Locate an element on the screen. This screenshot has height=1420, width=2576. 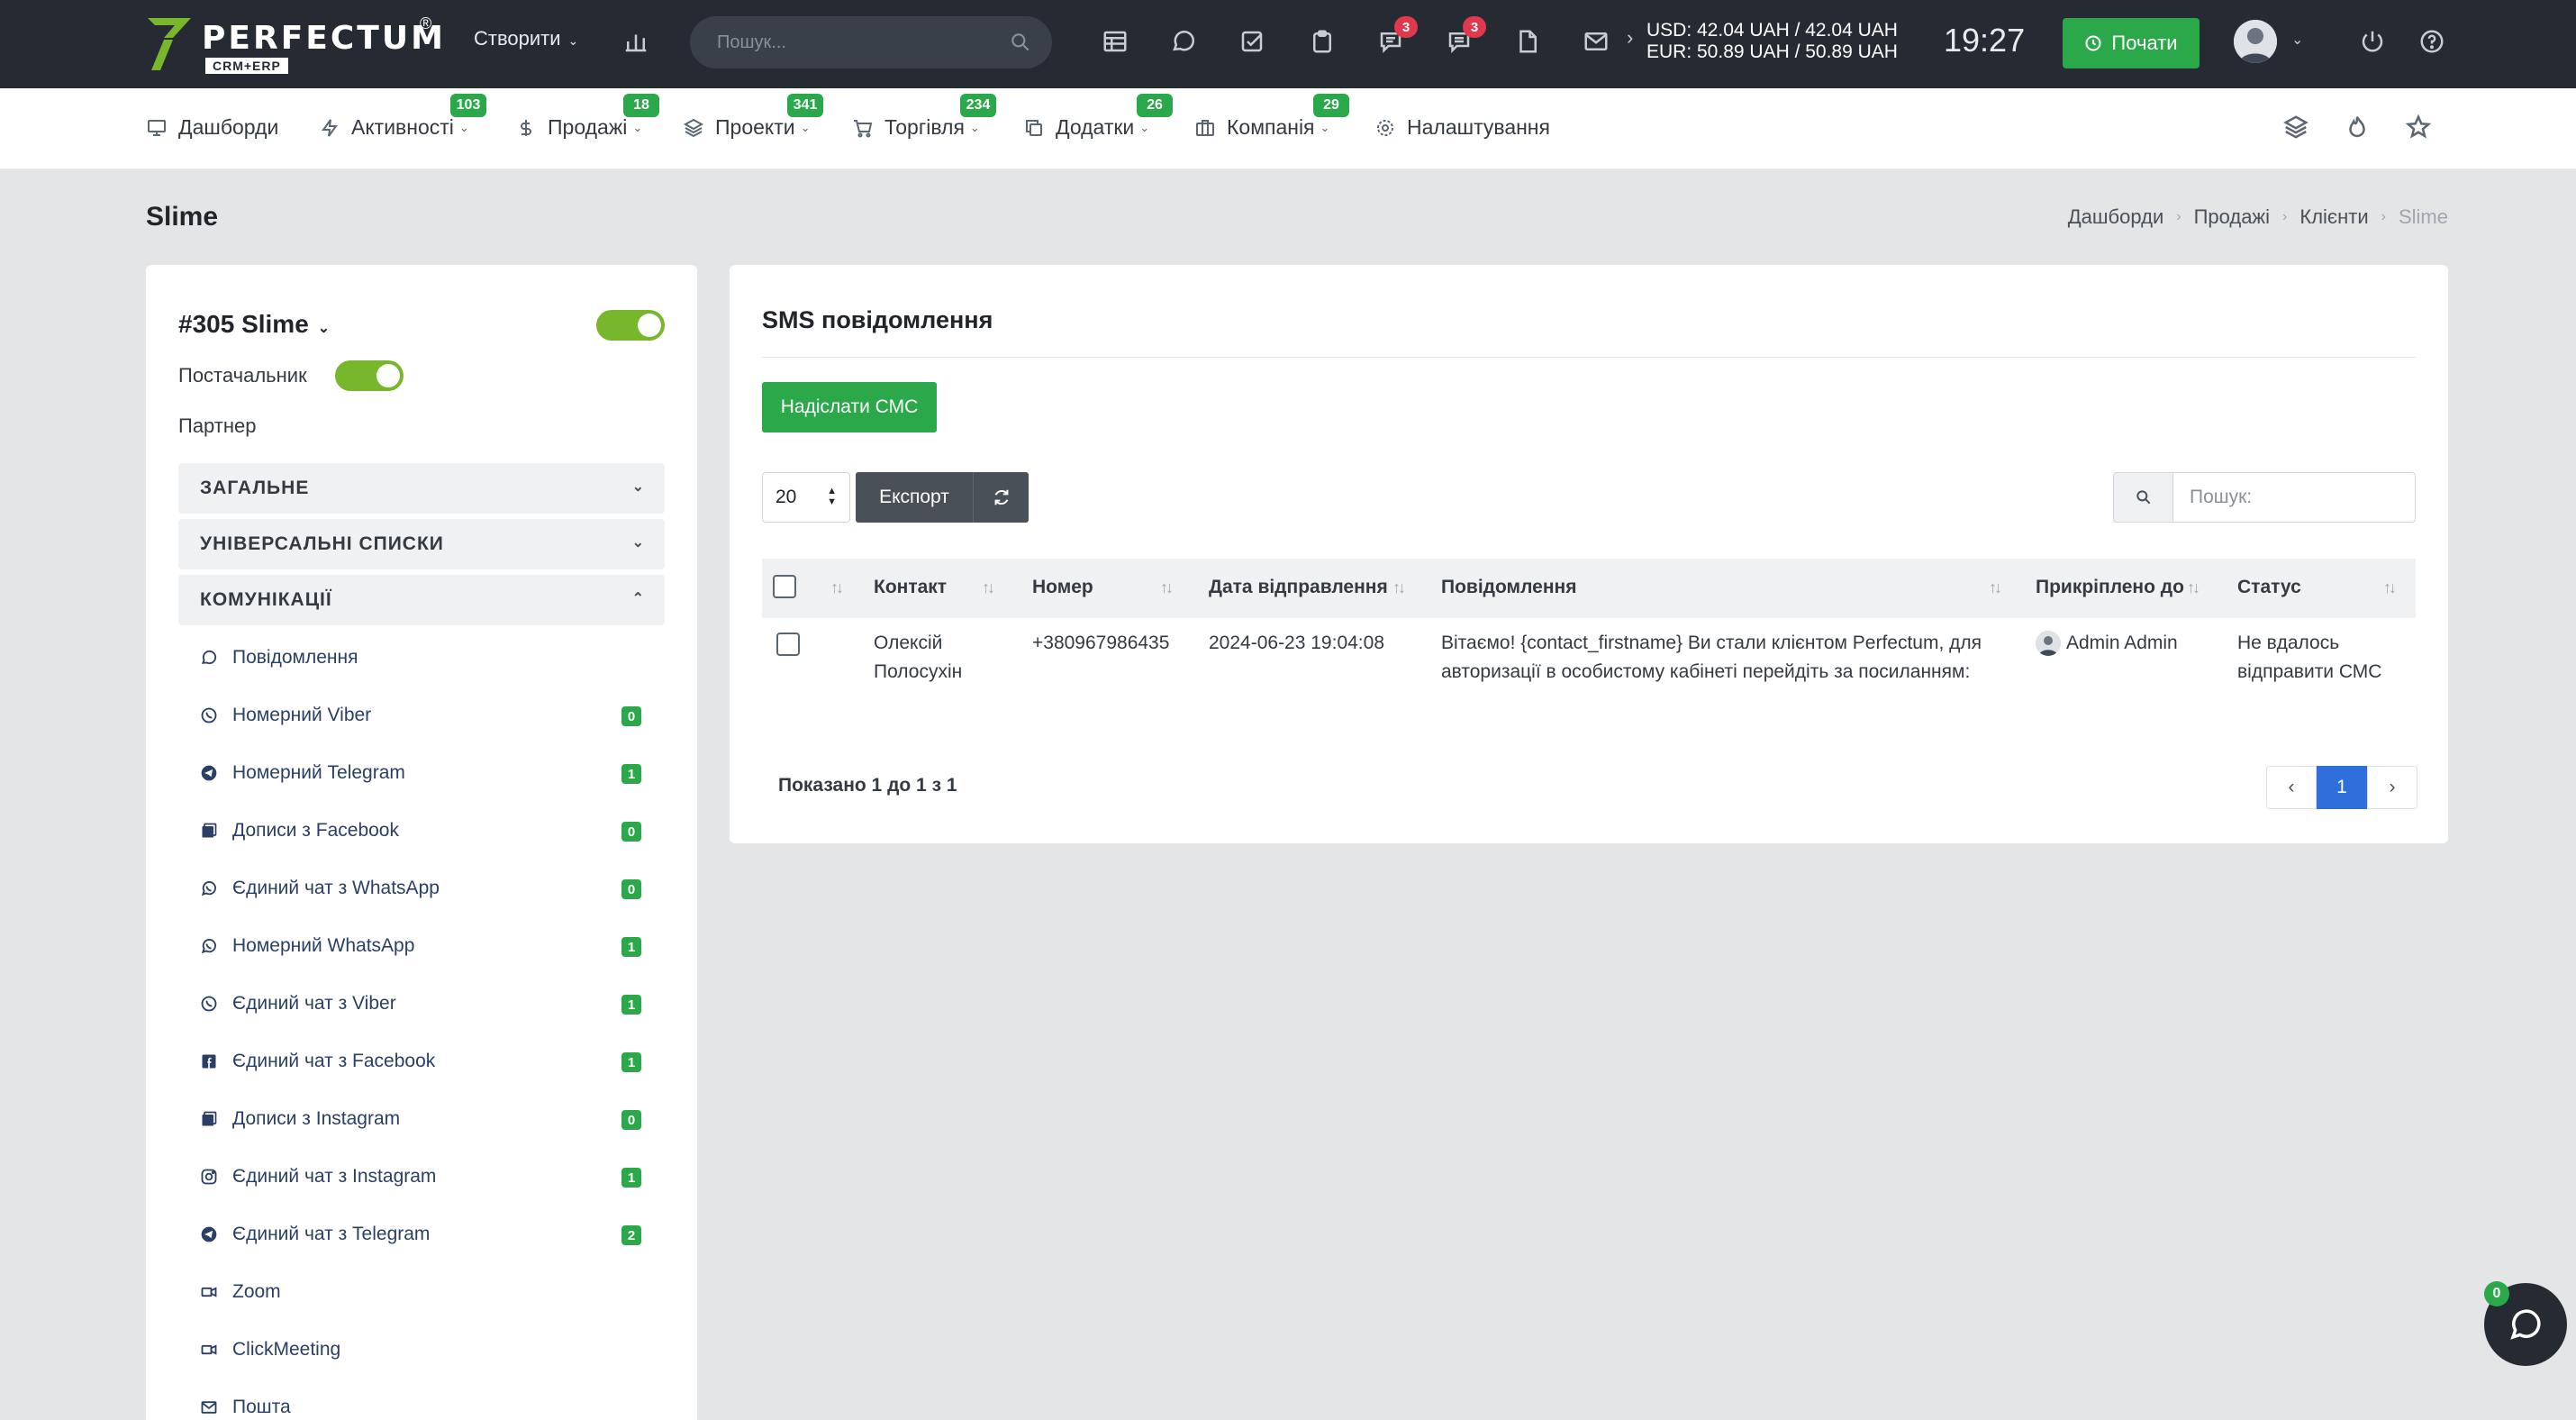
column-header-date: Дата відправлення is located at coordinates (1298, 587).